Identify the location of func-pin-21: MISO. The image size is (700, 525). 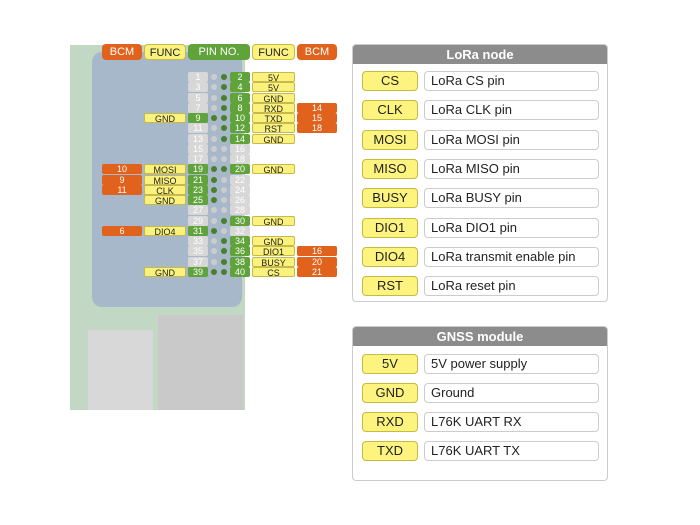
(165, 180).